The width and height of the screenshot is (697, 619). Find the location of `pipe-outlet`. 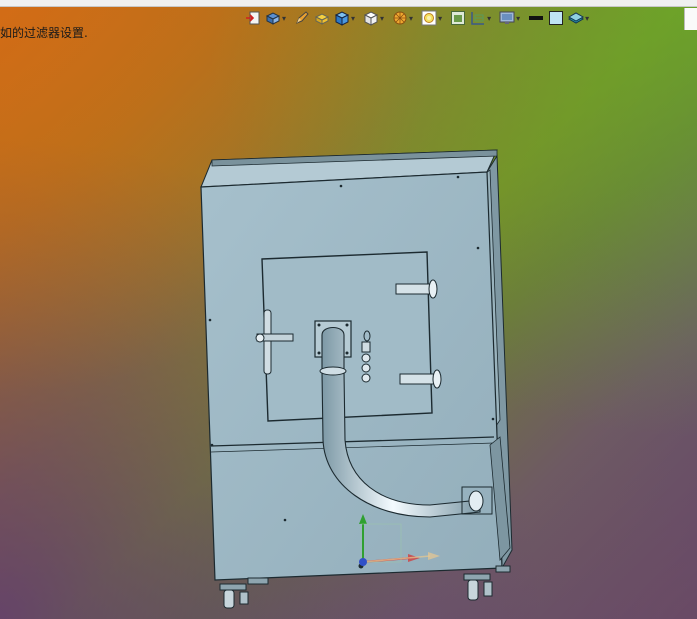

pipe-outlet is located at coordinates (476, 501).